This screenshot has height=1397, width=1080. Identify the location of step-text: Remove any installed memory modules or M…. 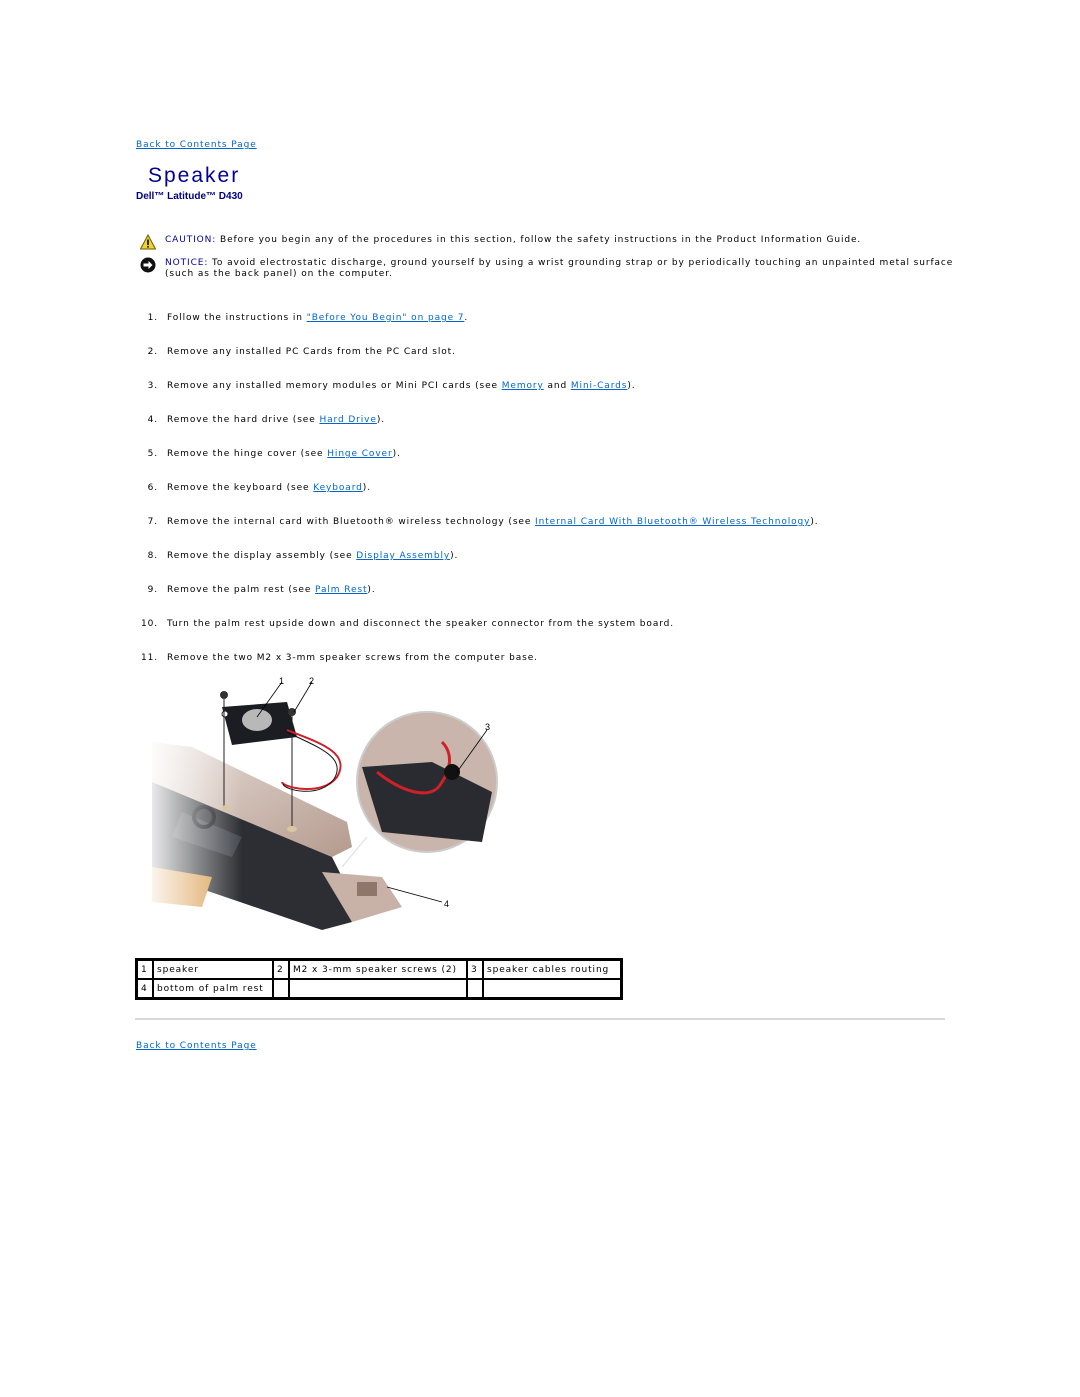
(334, 386).